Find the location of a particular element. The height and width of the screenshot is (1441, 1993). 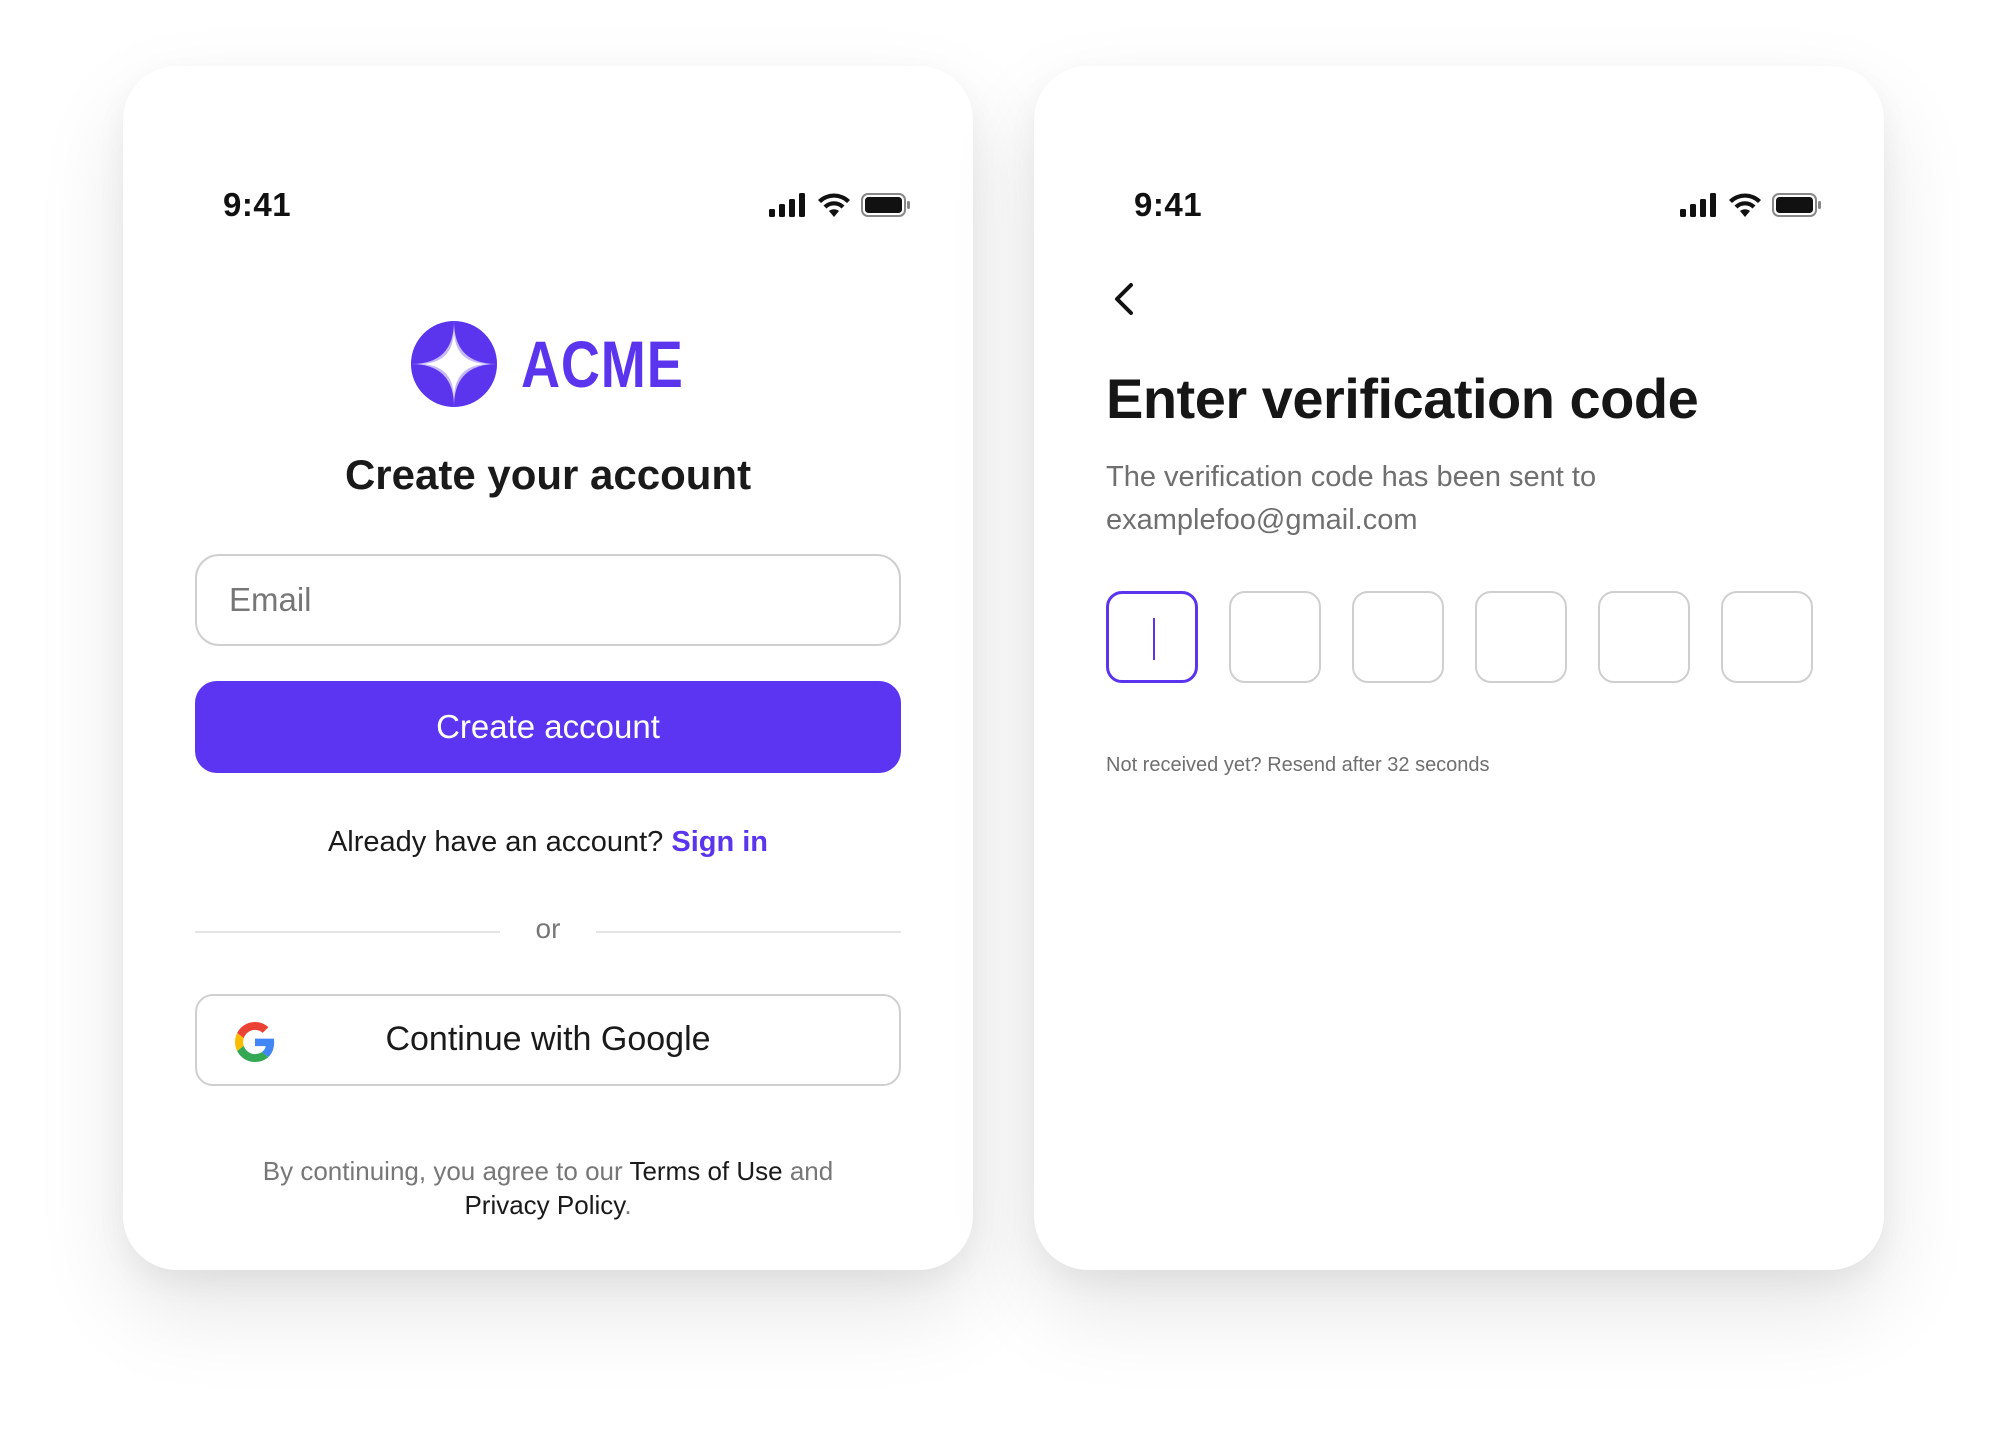

continue-with-google-button: Continue with Google is located at coordinates (548, 1040).